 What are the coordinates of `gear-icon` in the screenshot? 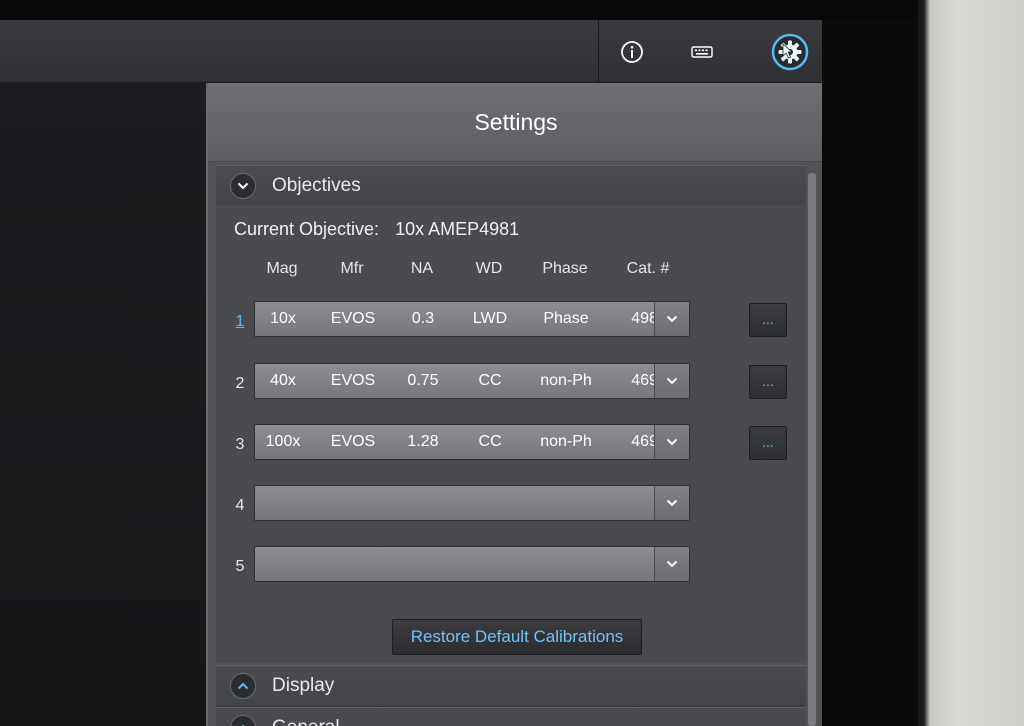 It's located at (790, 52).